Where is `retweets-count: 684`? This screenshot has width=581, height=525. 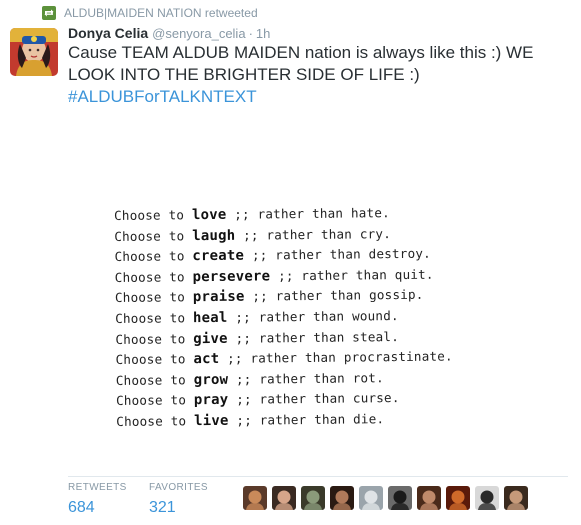
retweets-count: 684 is located at coordinates (97, 508).